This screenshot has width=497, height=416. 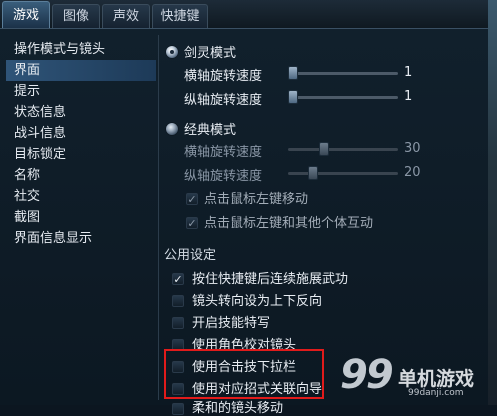 I want to click on sidebar-item-social: 社交, so click(x=81, y=196).